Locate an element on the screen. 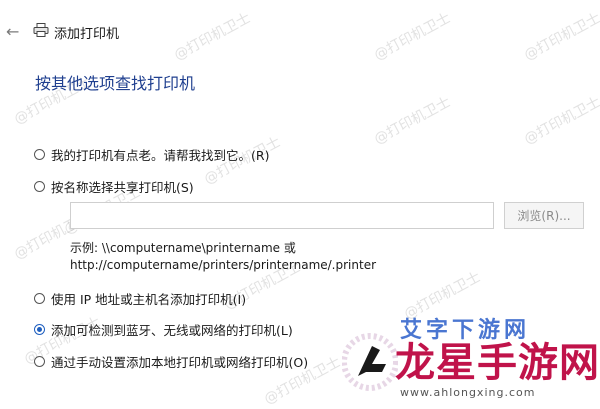 This screenshot has height=409, width=600. option-old-printer: 我的打印机有点老。请帮我找到它。(R) is located at coordinates (151, 154).